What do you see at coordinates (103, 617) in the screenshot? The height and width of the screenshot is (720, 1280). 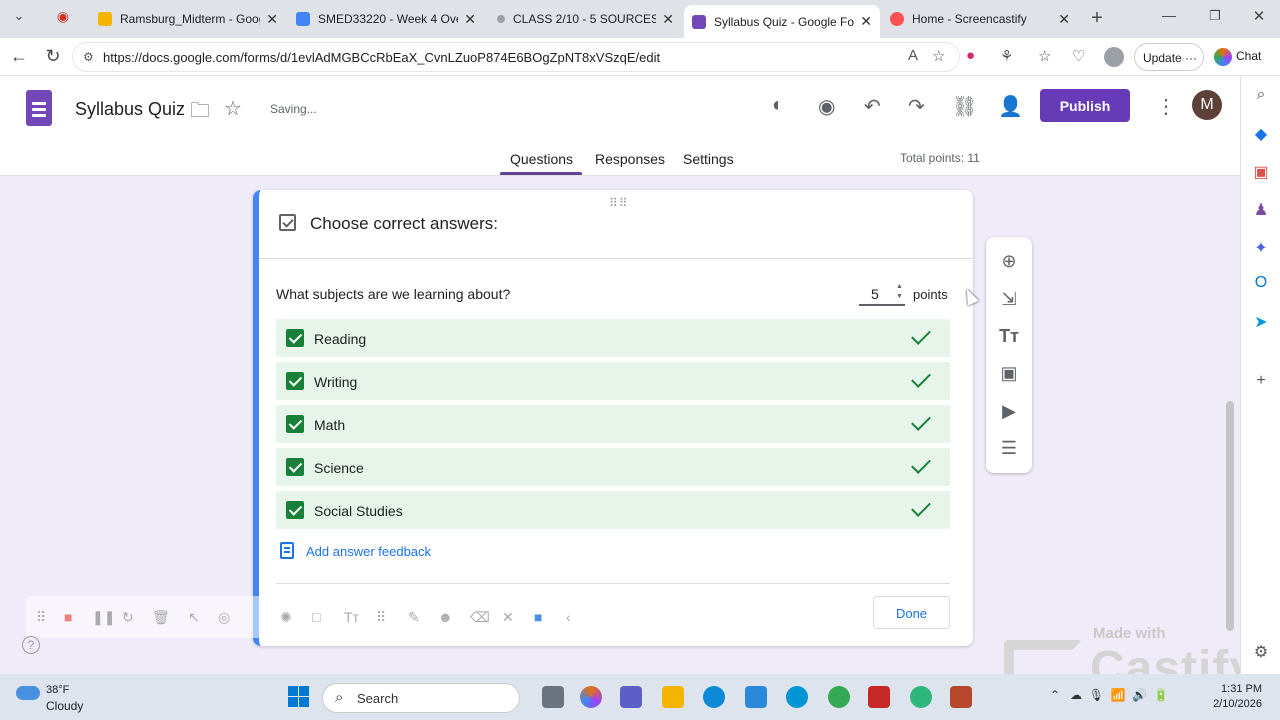 I see `pause-icon: ❚❚` at bounding box center [103, 617].